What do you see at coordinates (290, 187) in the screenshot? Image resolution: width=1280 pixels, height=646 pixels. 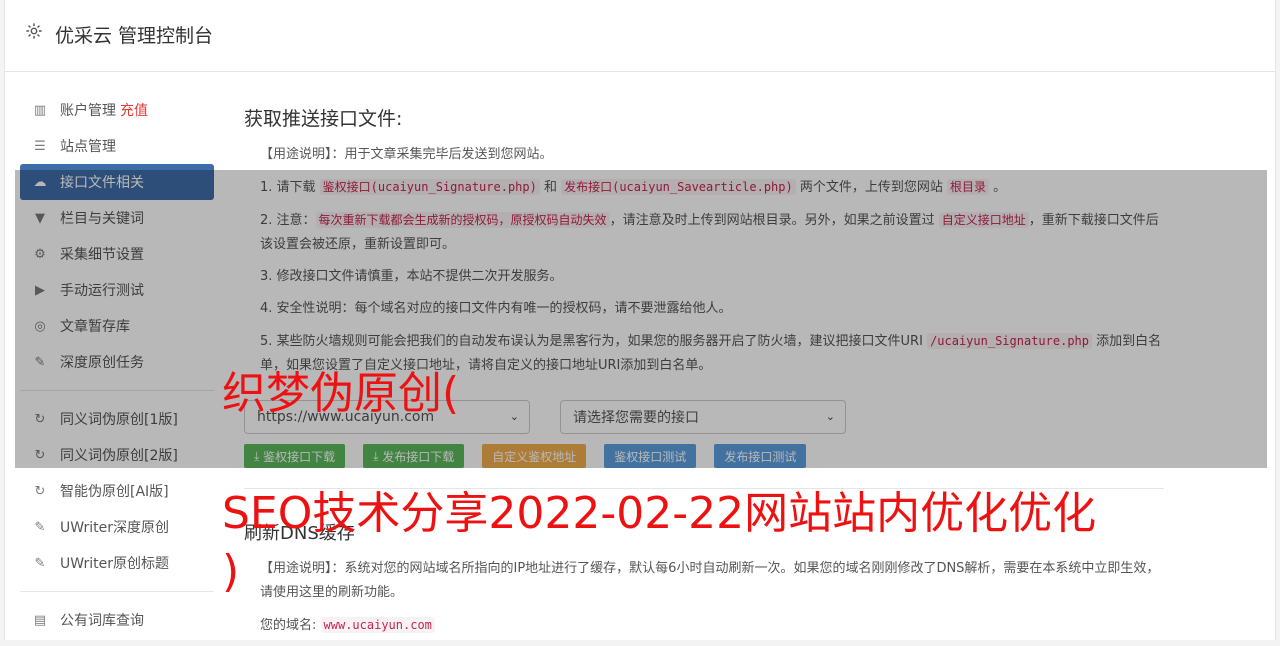 I see `text: 1. 请下载` at bounding box center [290, 187].